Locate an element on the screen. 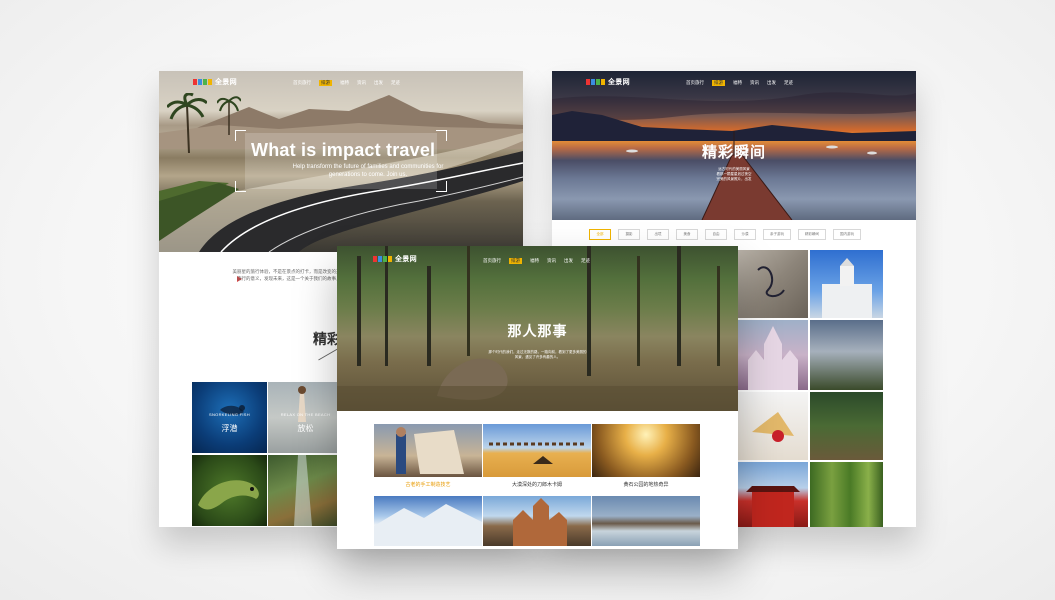 This screenshot has width=1055, height=600. photo-graffiti-wall is located at coordinates (773, 284).